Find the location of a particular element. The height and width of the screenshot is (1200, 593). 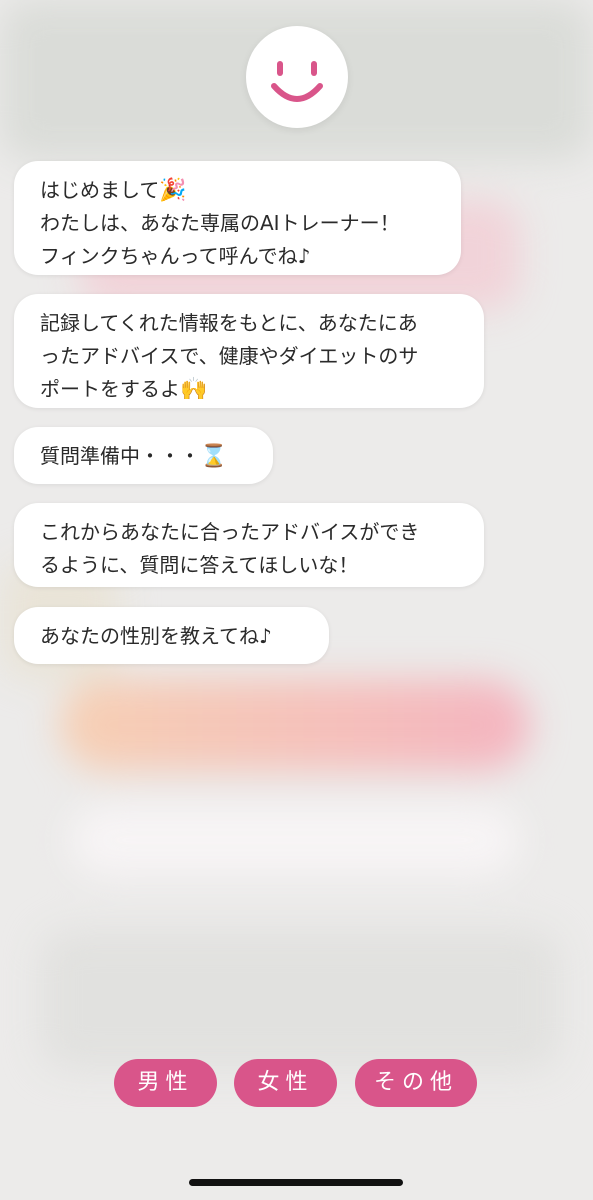

chat-message-question-gender: あなたの性別を教えてね♪ is located at coordinates (171, 635).